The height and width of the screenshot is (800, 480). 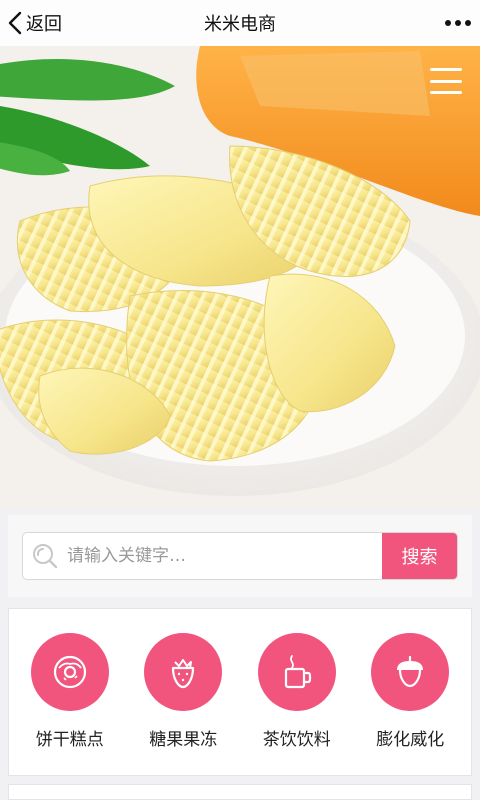 I want to click on category-label: 饼干糕点, so click(x=69, y=740).